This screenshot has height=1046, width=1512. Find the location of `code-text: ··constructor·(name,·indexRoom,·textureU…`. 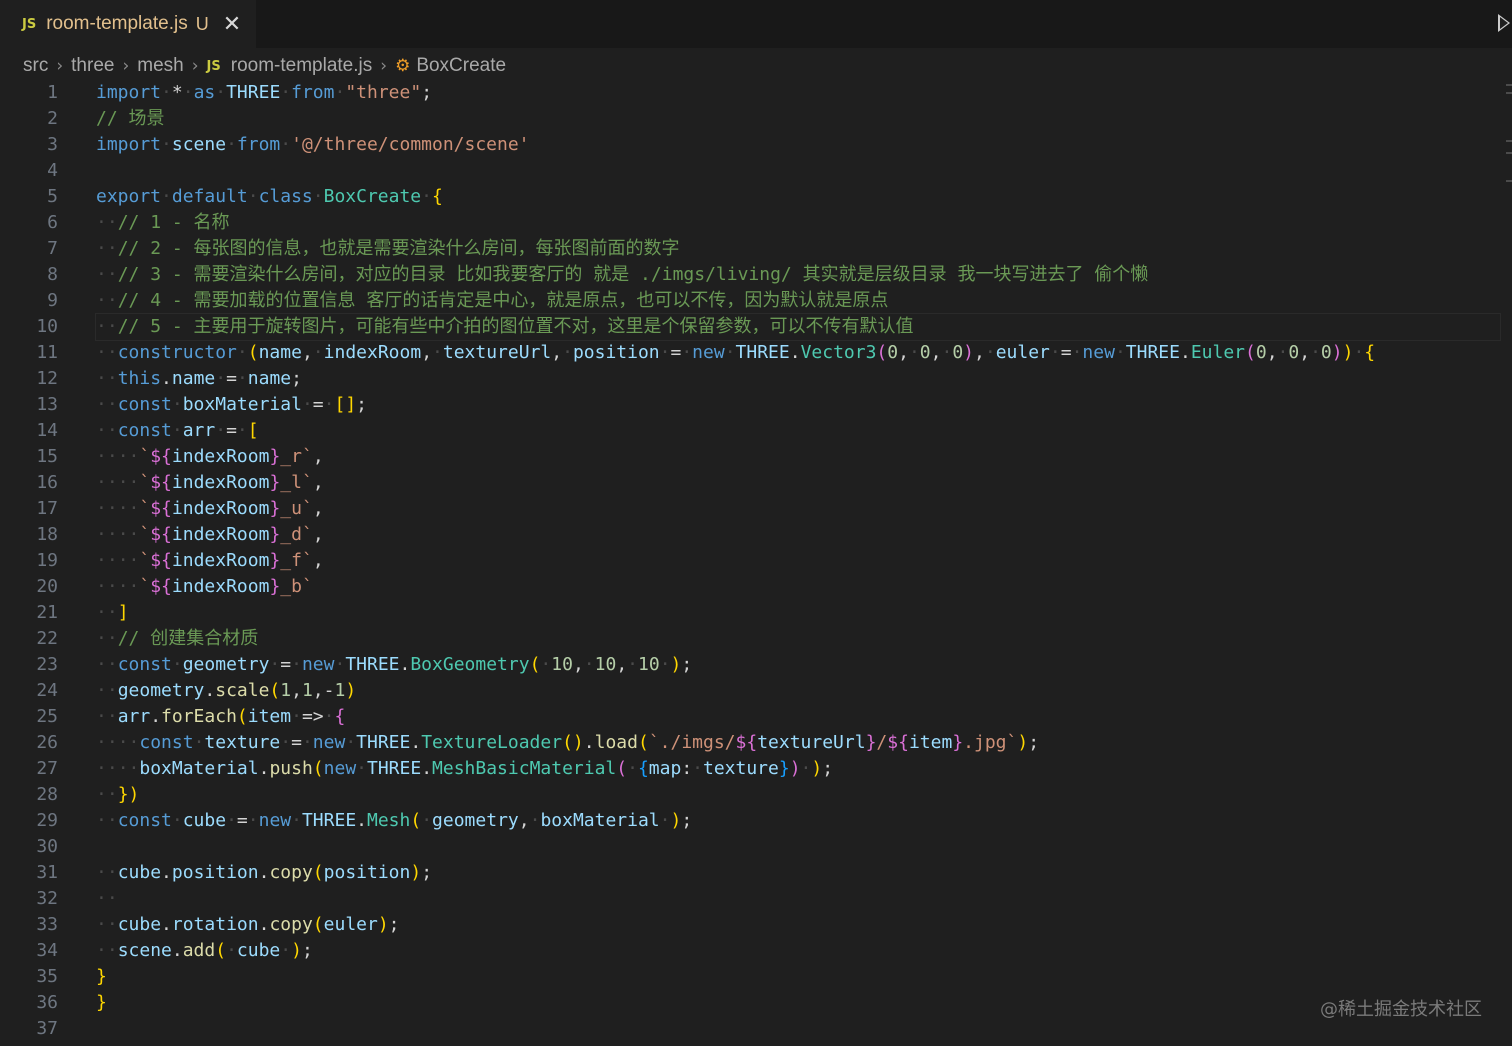

code-text: ··constructor·(name,·indexRoom,·textureU… is located at coordinates (735, 353).